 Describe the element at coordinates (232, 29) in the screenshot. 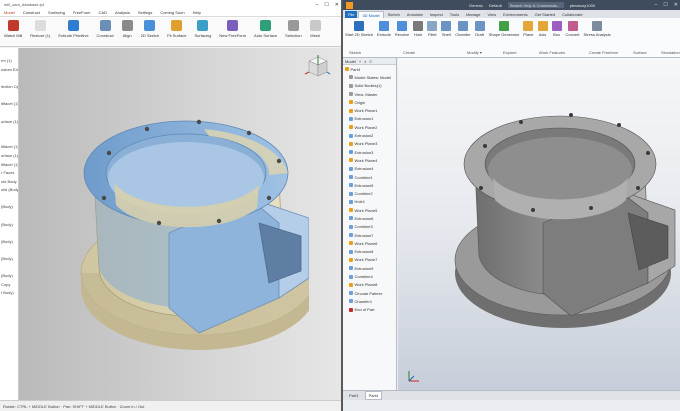

I see `left-ribbon-button: New FreeForm` at that location.